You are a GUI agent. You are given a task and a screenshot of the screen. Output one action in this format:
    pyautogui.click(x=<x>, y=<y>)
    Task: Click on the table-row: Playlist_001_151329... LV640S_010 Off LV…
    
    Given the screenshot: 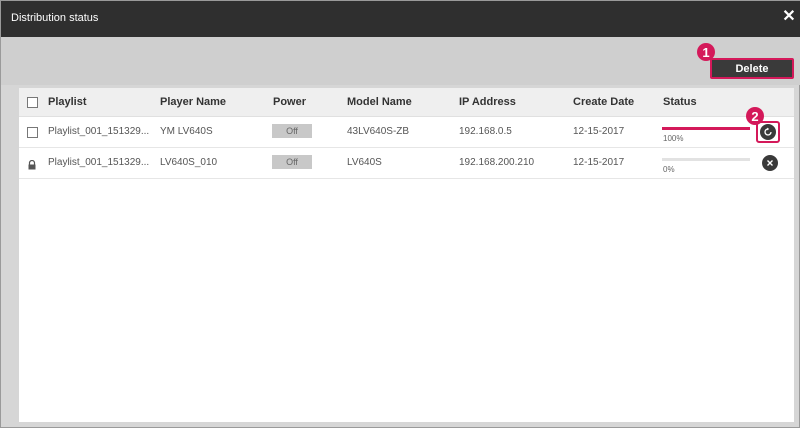 What is the action you would take?
    pyautogui.click(x=406, y=163)
    